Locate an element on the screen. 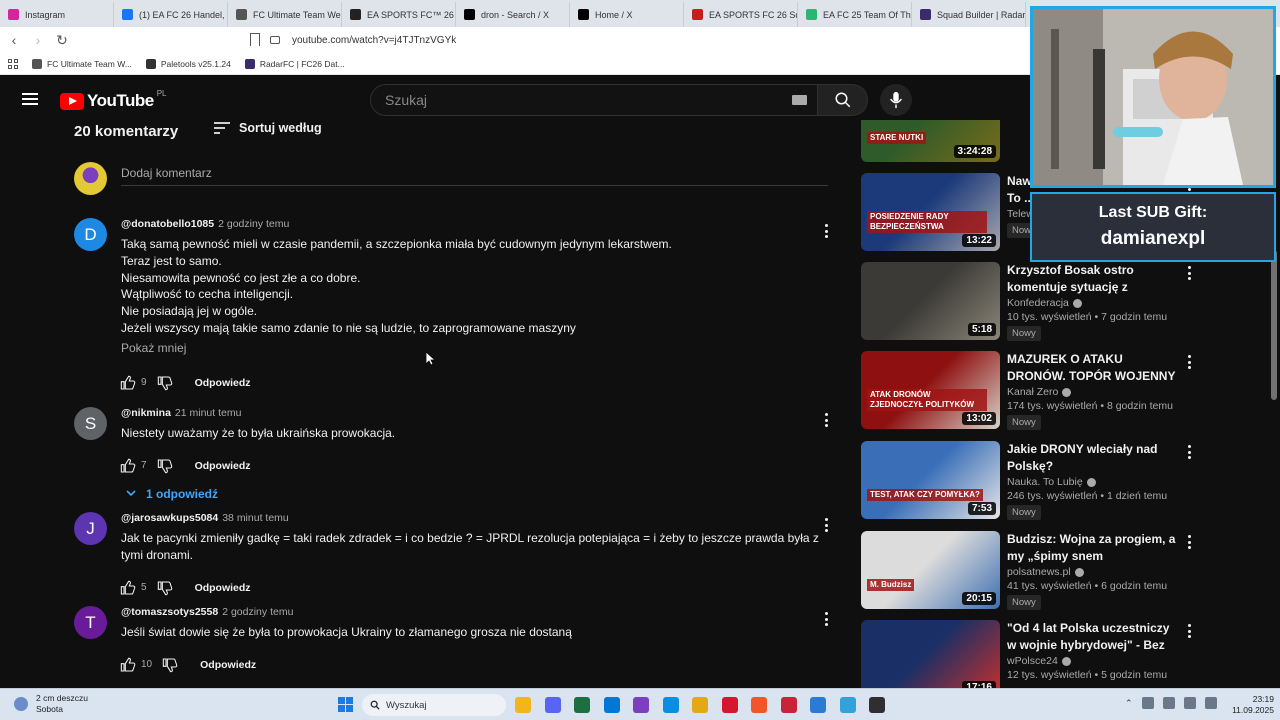 The image size is (1280, 720). add-comment-input: Dodaj komentarz is located at coordinates (474, 176).